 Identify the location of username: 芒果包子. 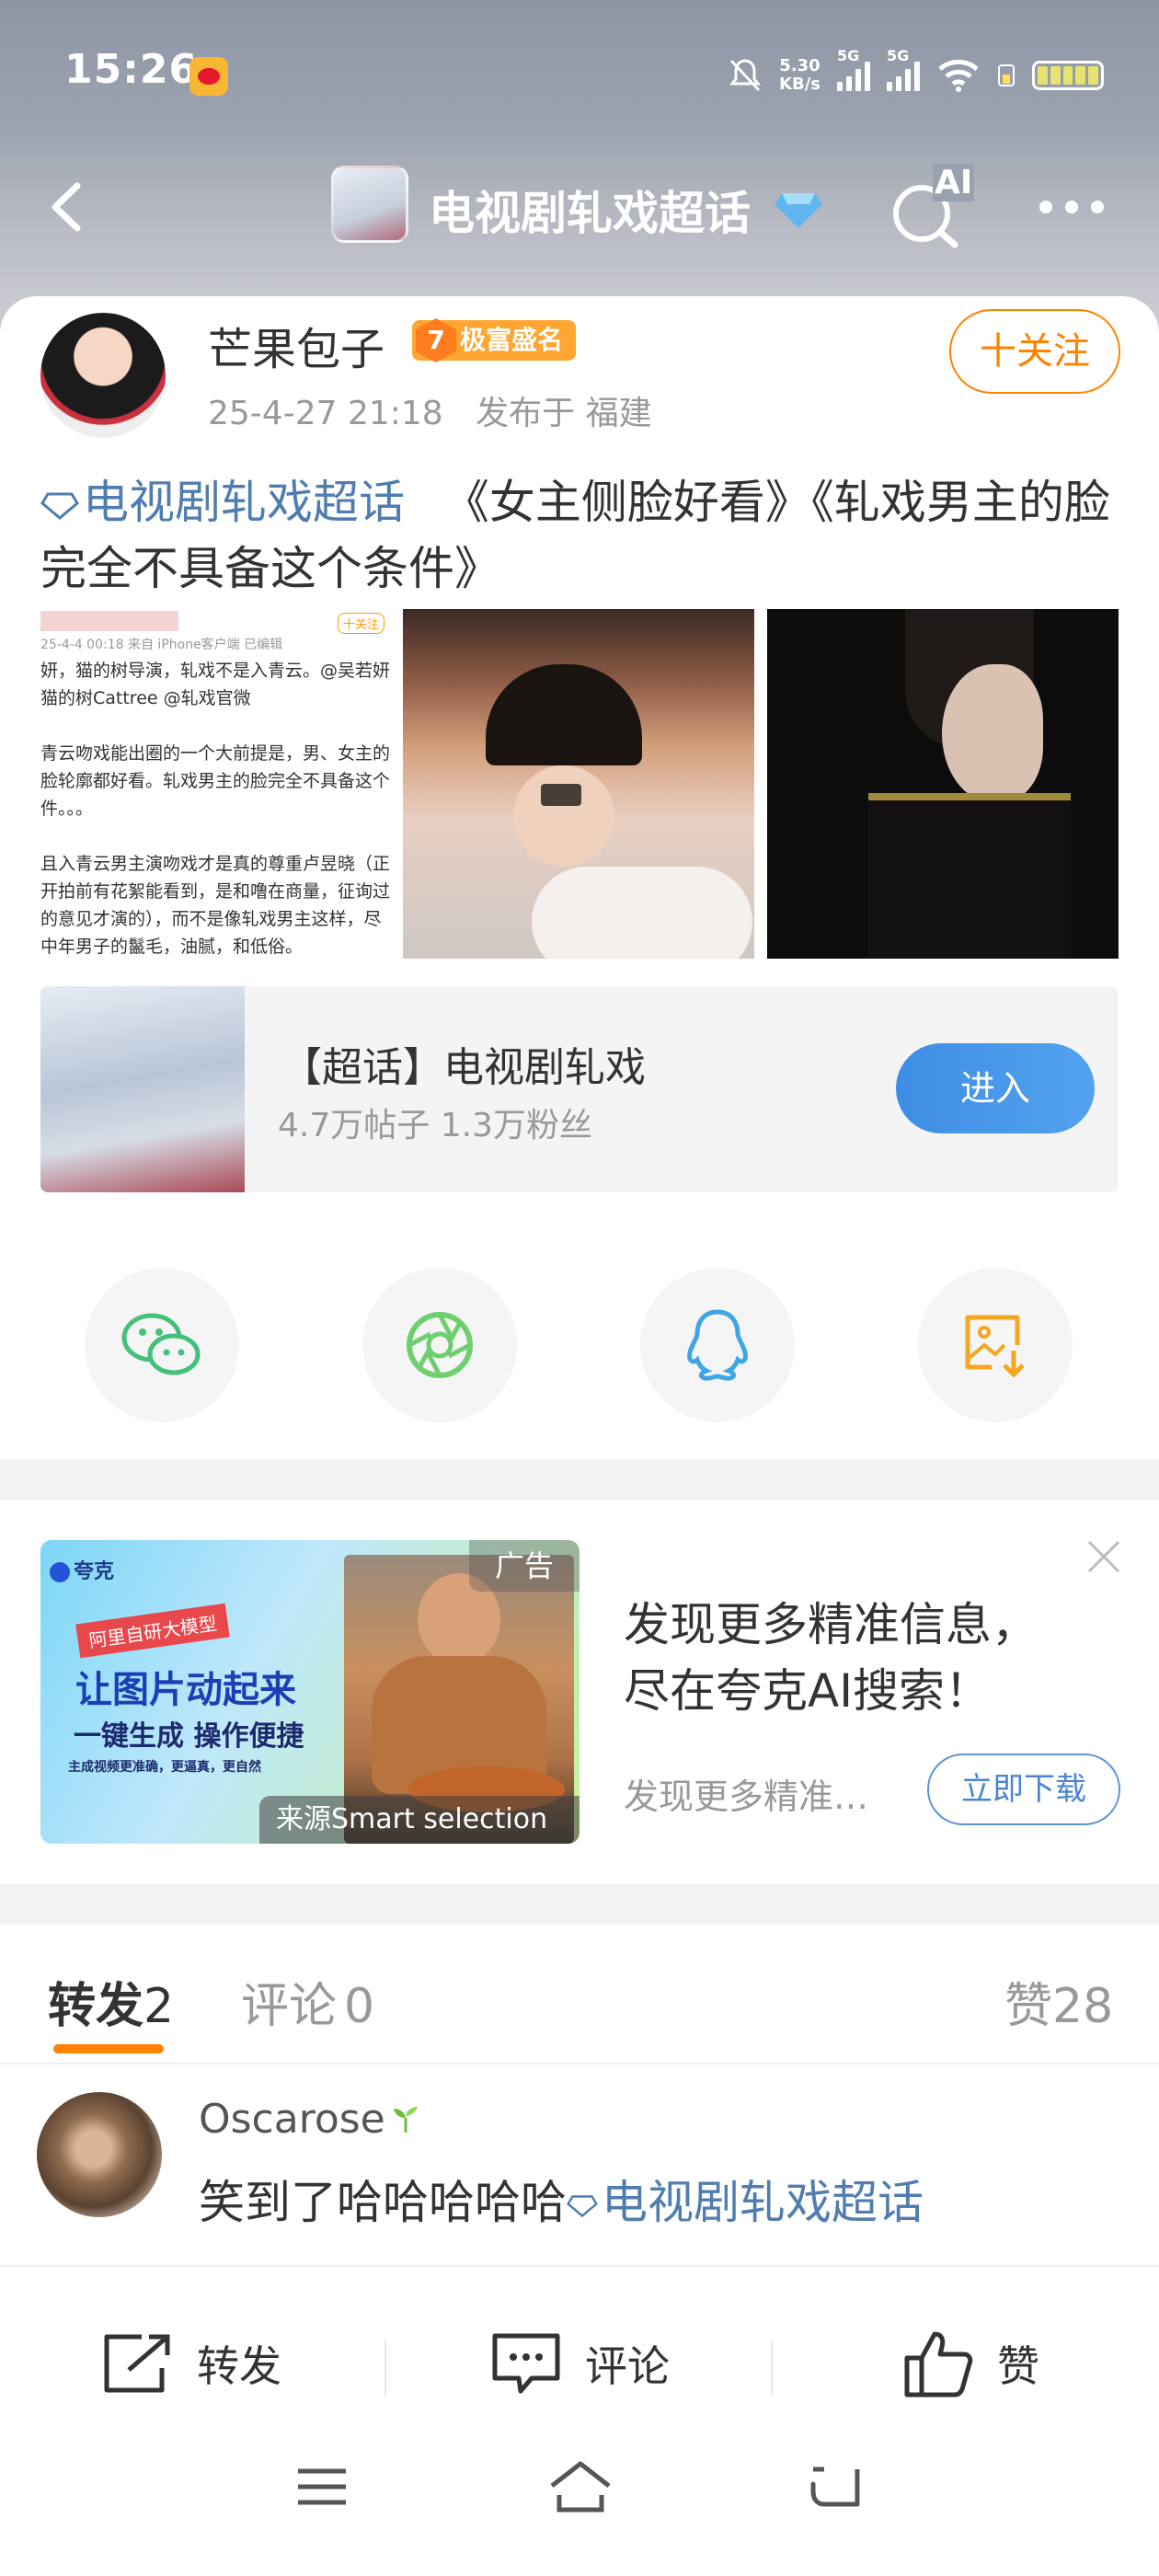
(296, 345).